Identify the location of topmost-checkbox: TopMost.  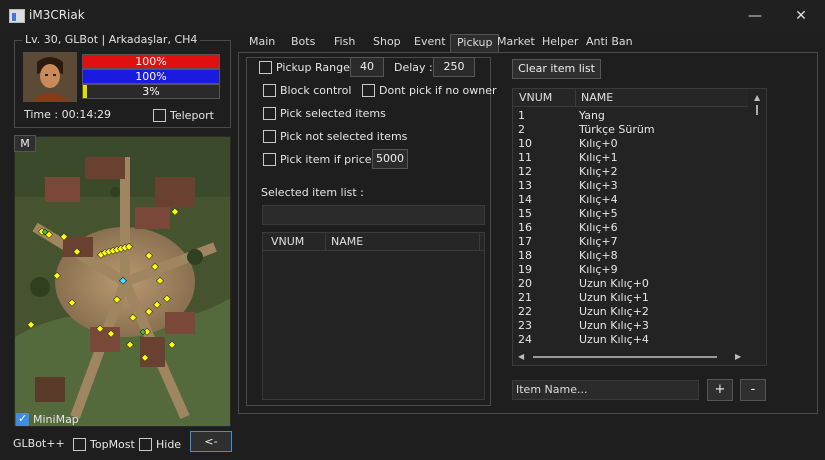
(104, 444).